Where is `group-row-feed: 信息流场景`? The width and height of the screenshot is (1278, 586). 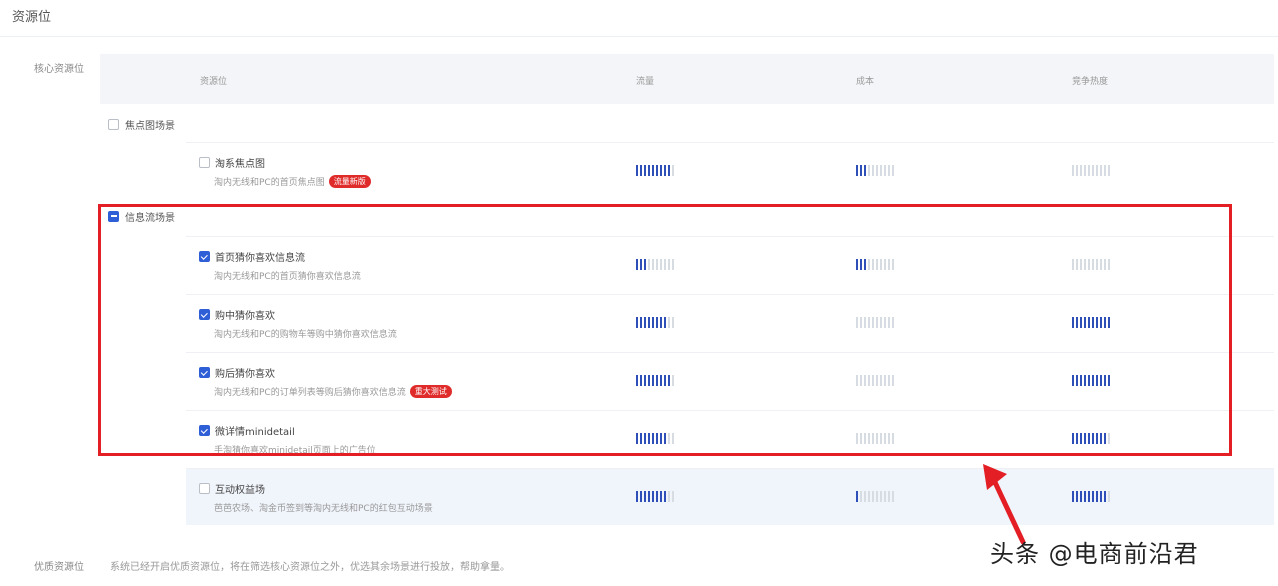 group-row-feed: 信息流场景 is located at coordinates (693, 216).